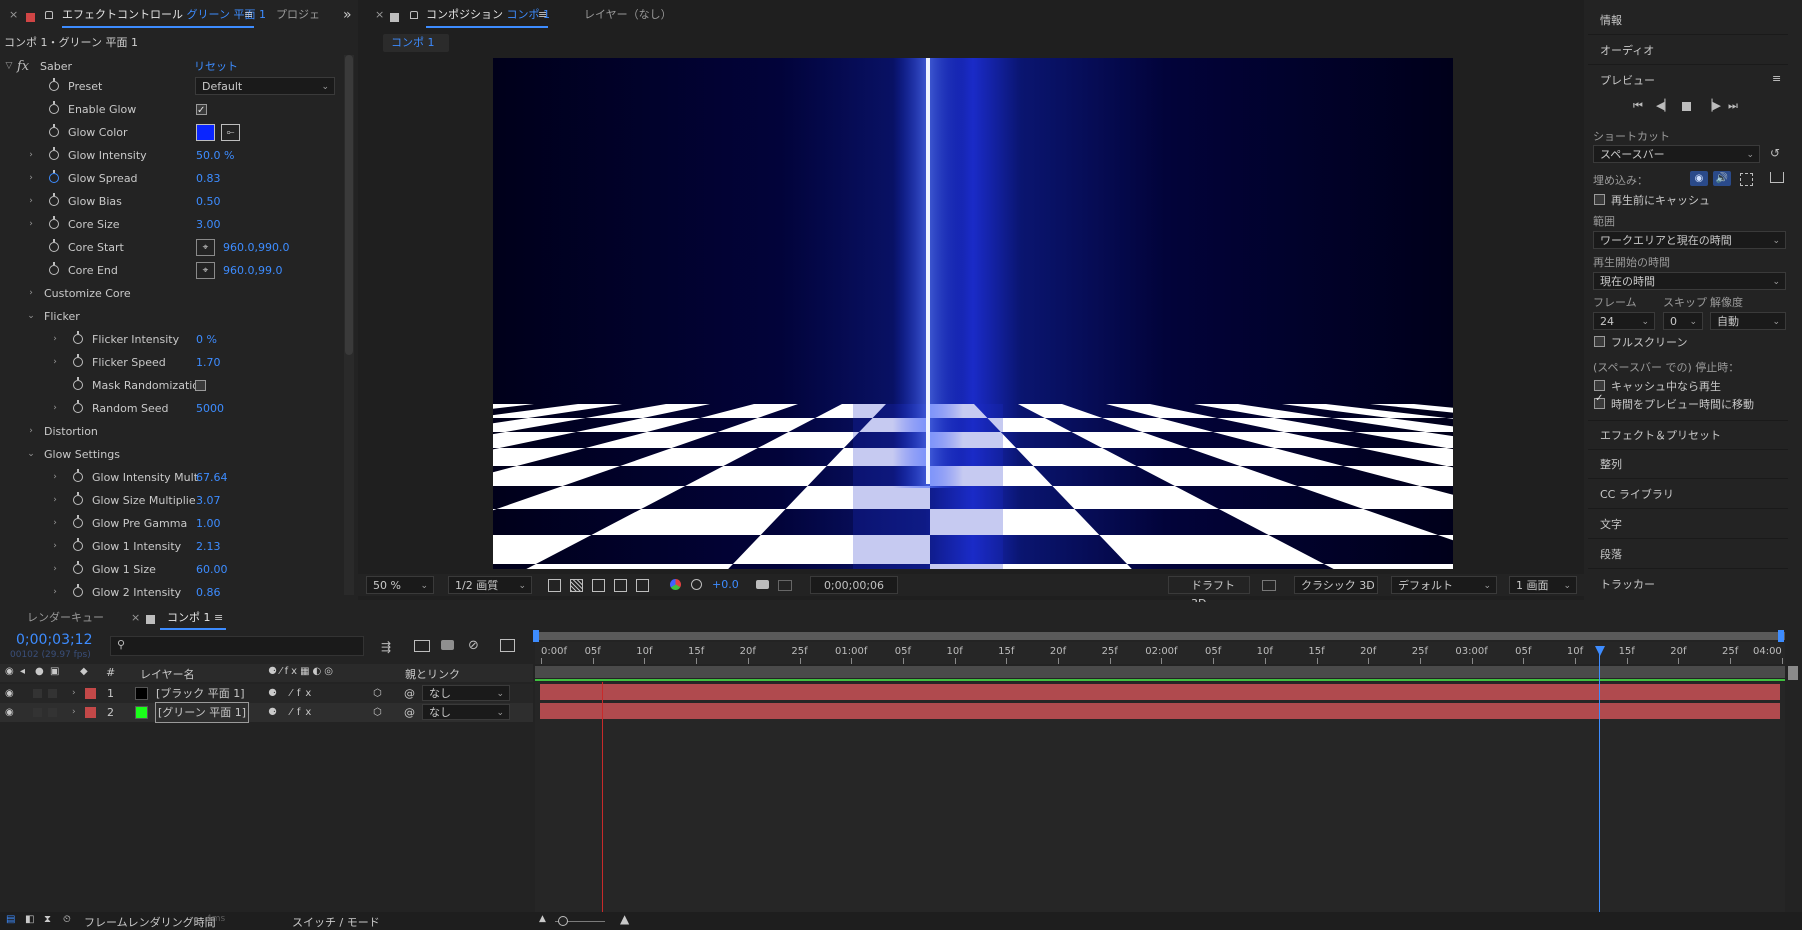  I want to click on shy-layers-icon, so click(447, 645).